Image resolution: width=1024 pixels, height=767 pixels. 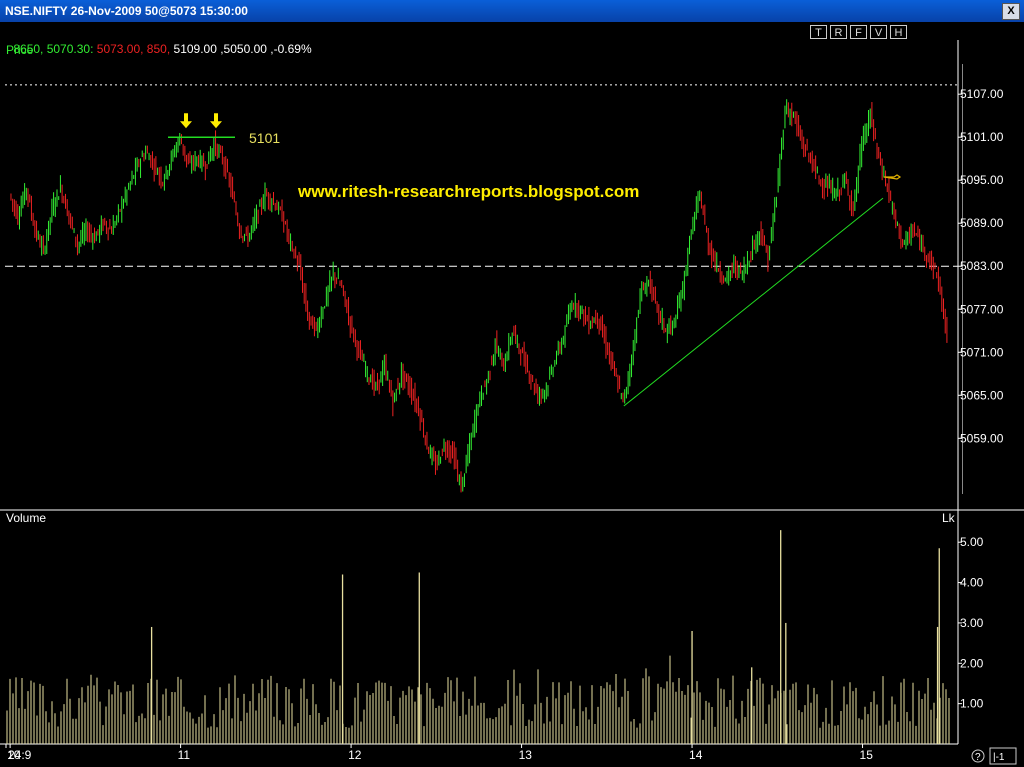 I want to click on tool-button-h: H, so click(x=898, y=32).